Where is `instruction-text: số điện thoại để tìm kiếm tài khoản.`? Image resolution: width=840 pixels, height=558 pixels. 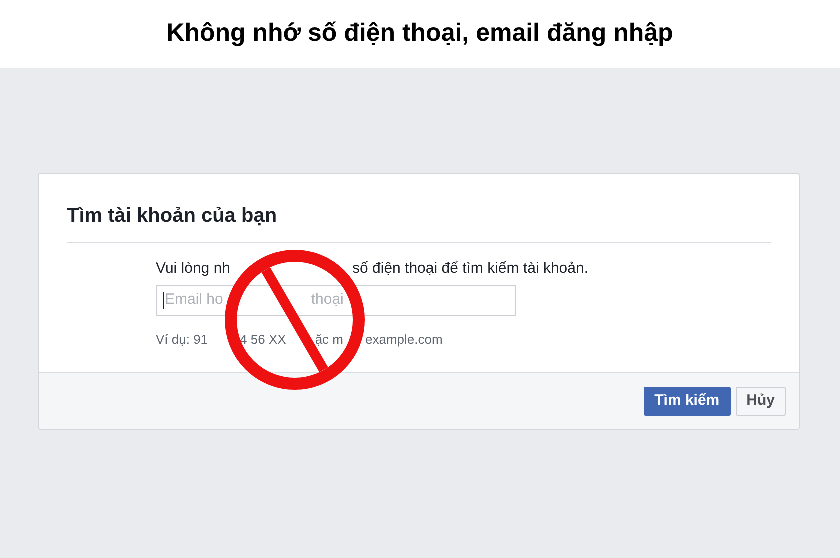 instruction-text: số điện thoại để tìm kiếm tài khoản. is located at coordinates (470, 269).